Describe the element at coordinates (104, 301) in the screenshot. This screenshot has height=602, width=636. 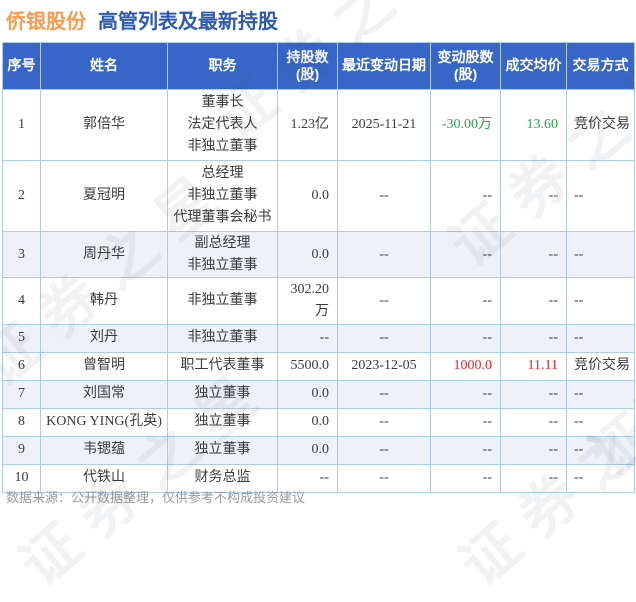
I see `cell-name: 韩丹` at that location.